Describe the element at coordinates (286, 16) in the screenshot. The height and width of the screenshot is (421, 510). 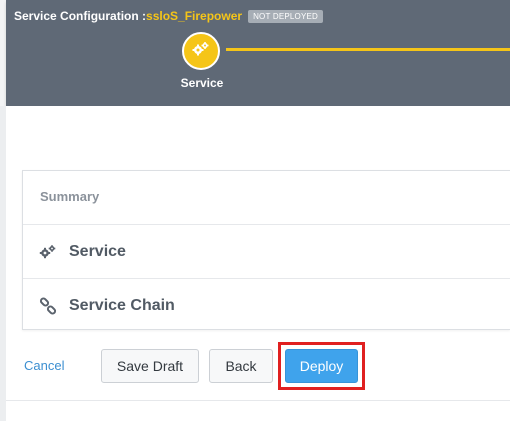
I see `status-badge: NOT DEPLOYED` at that location.